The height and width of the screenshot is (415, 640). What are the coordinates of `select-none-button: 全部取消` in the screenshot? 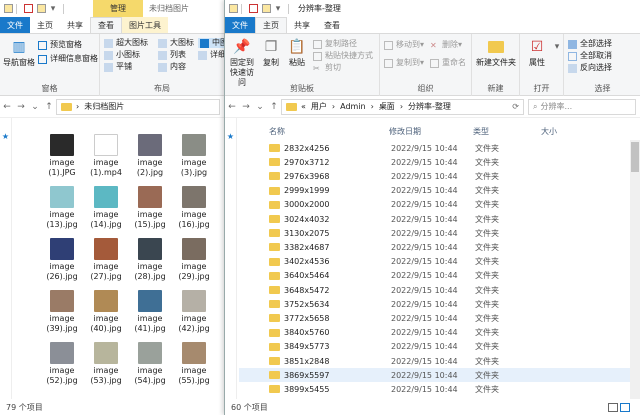 It's located at (590, 56).